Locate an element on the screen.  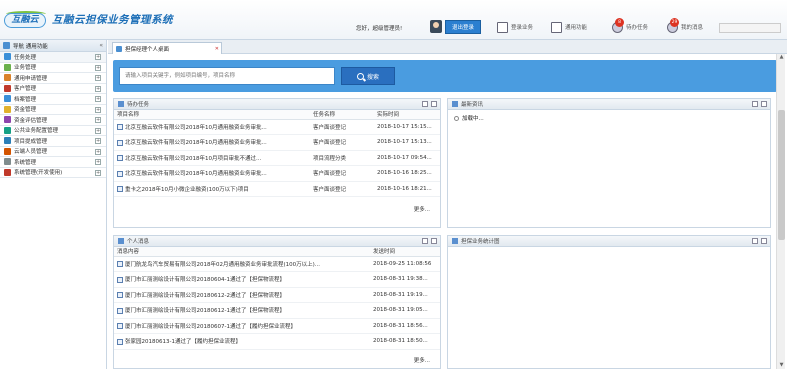
header-link-todo-tasks: 8 待办任务 is located at coordinates (630, 25).